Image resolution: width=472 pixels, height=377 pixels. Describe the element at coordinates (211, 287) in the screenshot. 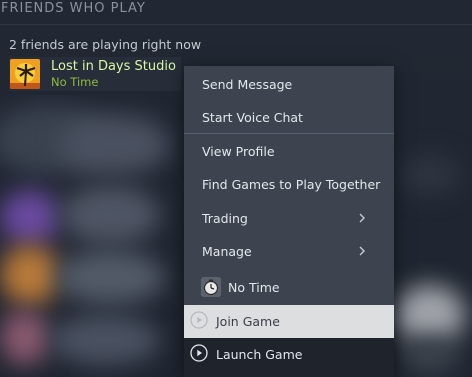

I see `clock-game-icon` at that location.